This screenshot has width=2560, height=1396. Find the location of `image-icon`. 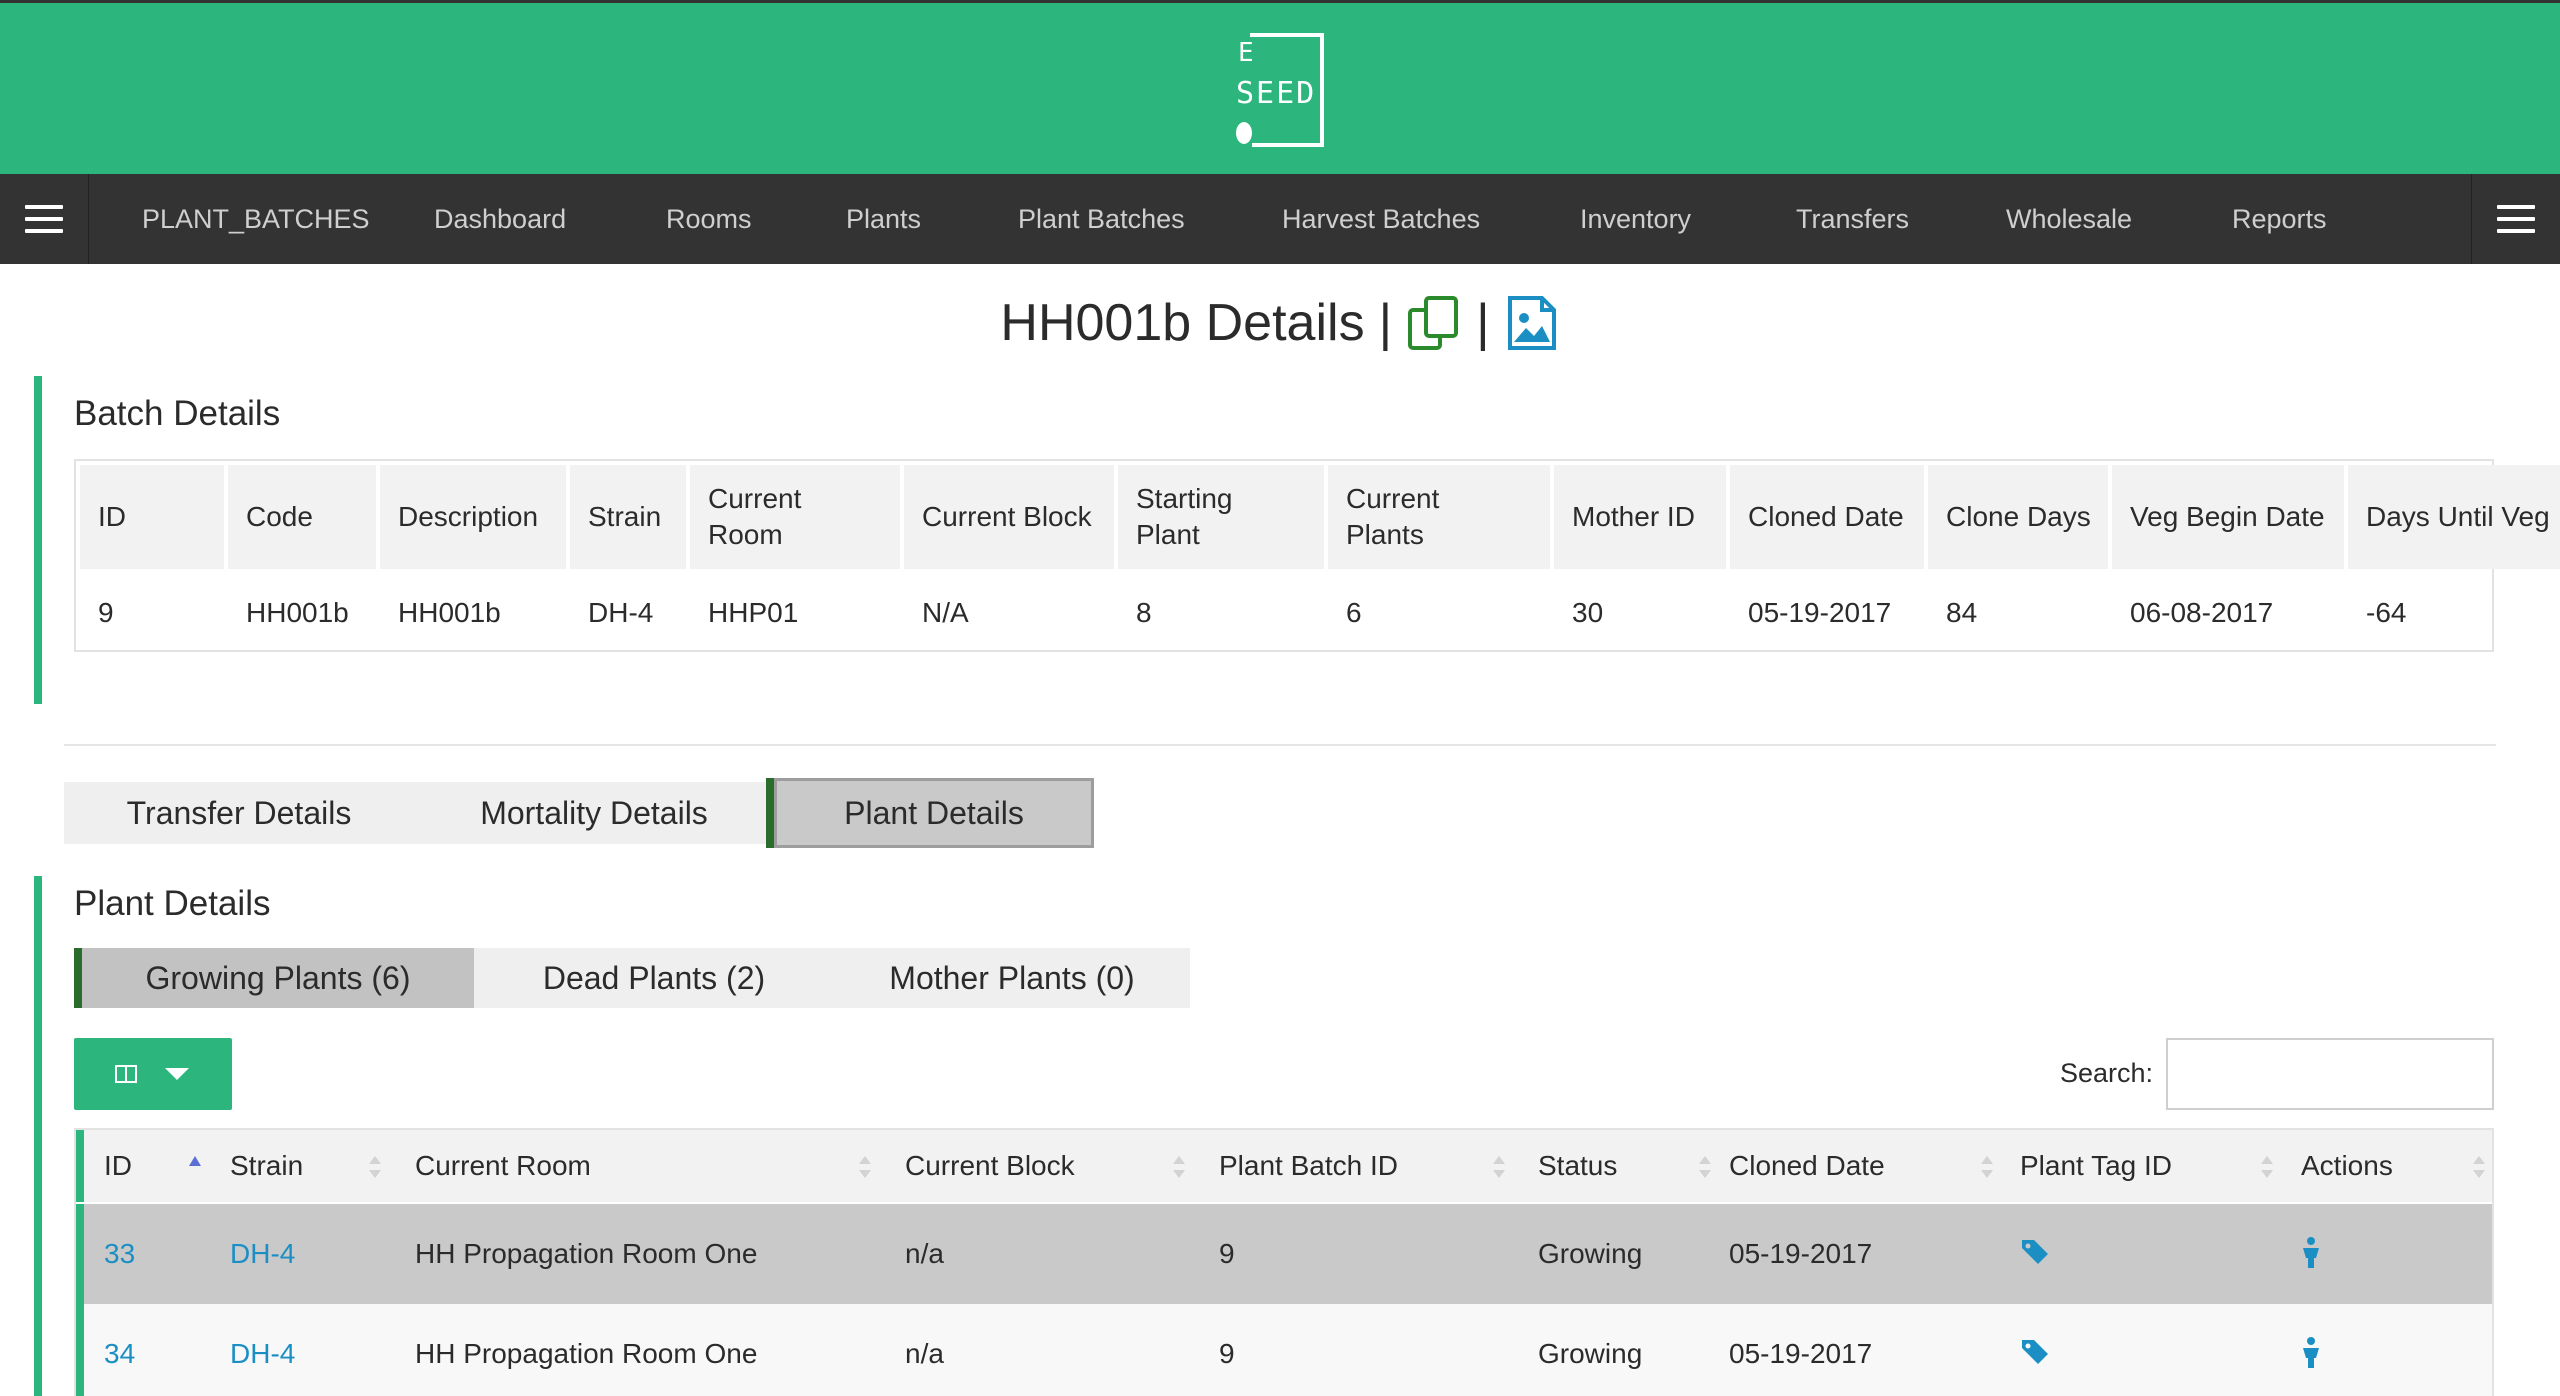

image-icon is located at coordinates (1532, 323).